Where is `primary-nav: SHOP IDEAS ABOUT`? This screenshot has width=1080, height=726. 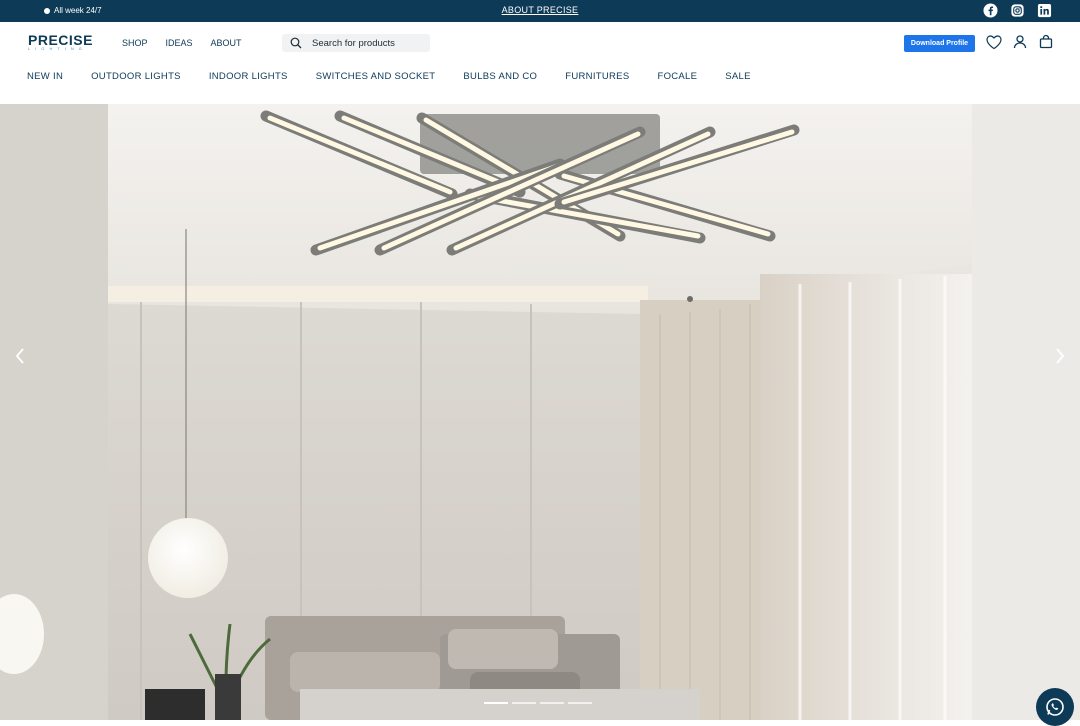 primary-nav: SHOP IDEAS ABOUT is located at coordinates (182, 43).